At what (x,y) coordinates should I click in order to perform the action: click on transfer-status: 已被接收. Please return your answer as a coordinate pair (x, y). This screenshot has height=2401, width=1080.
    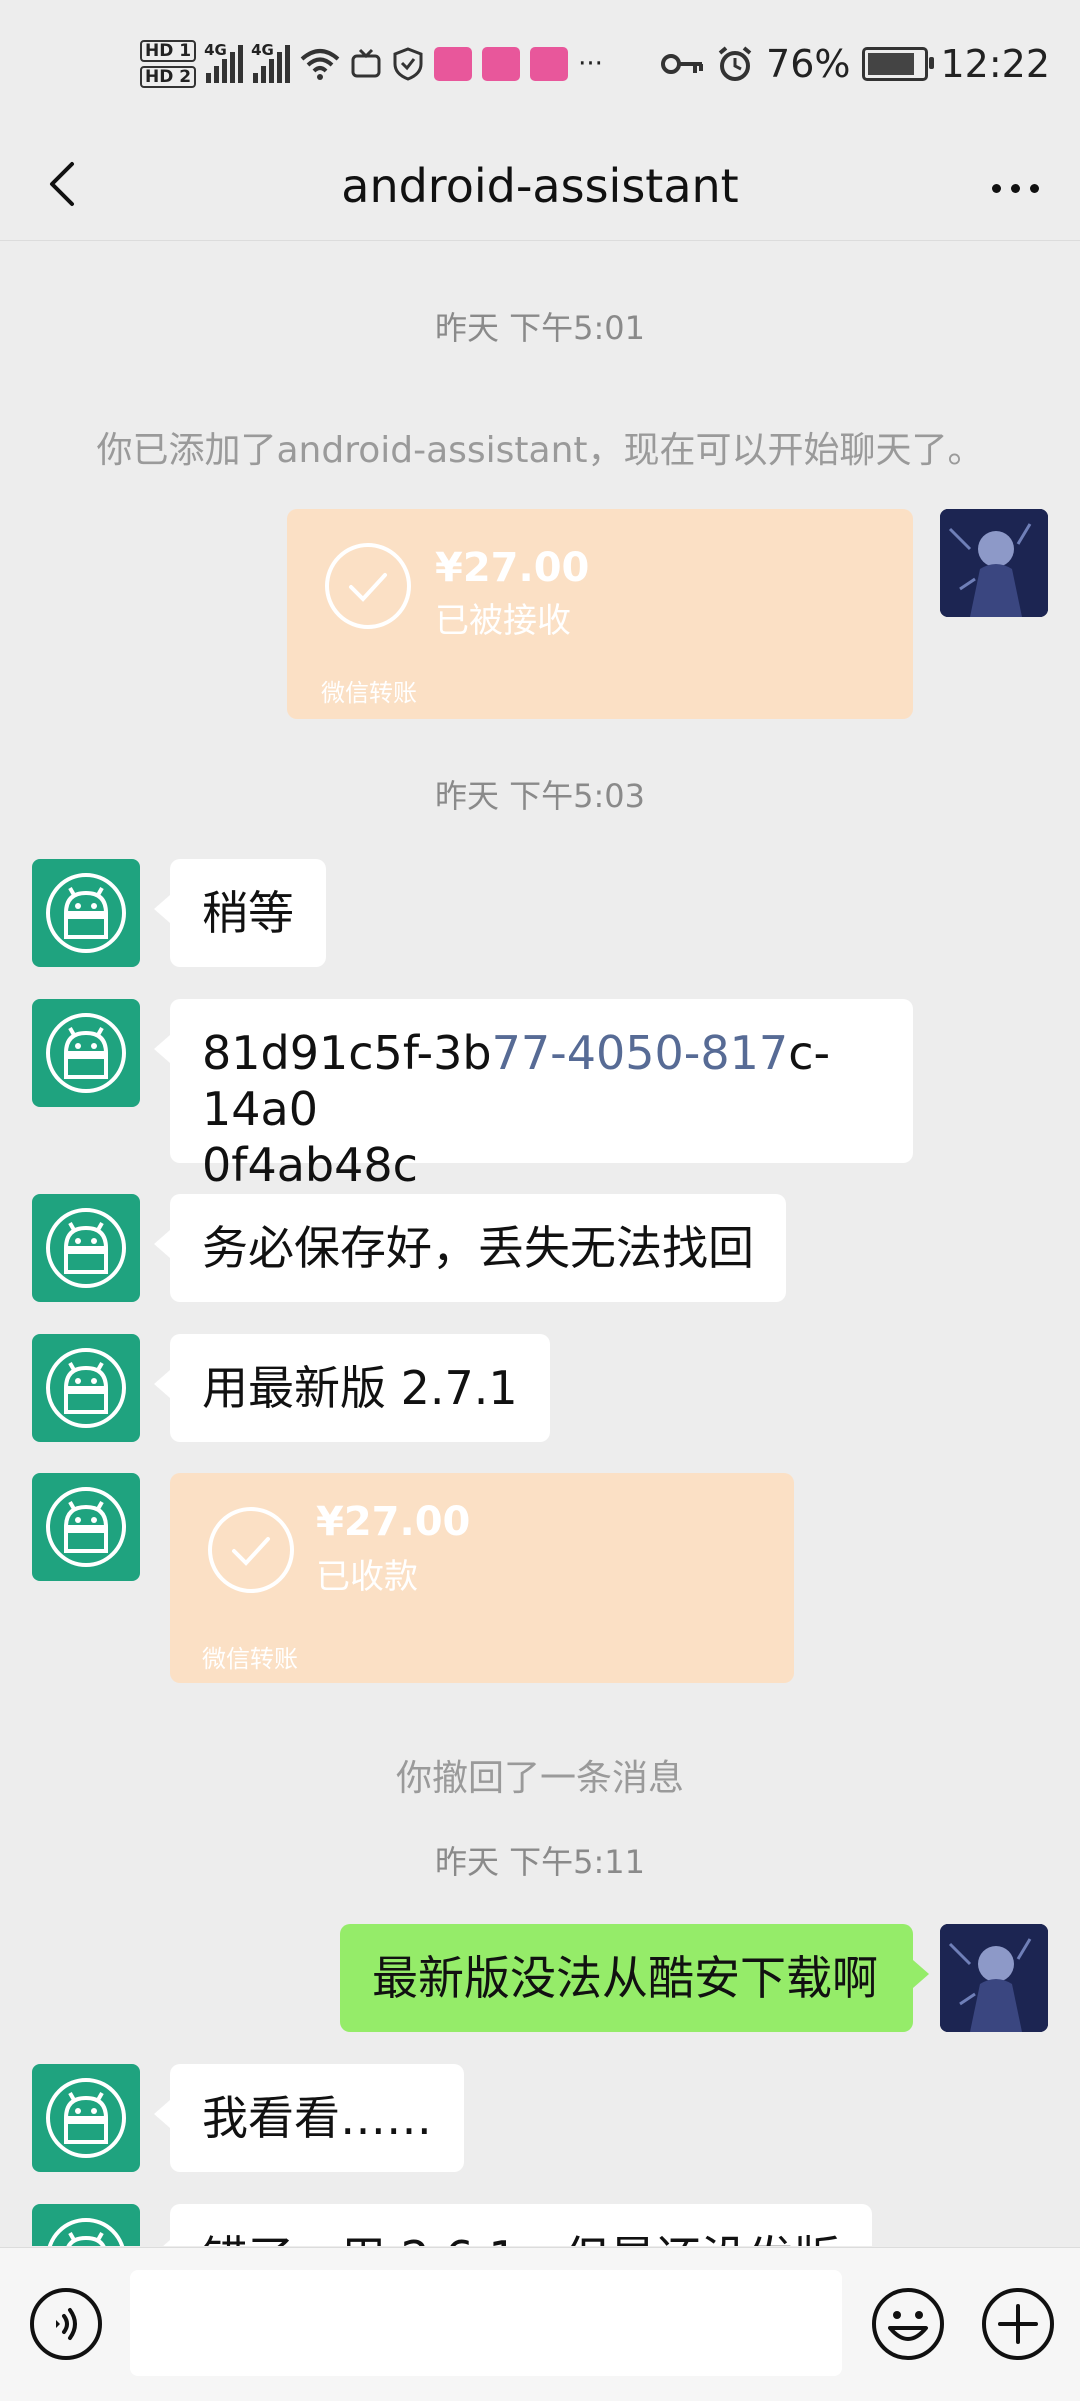
    Looking at the image, I should click on (503, 621).